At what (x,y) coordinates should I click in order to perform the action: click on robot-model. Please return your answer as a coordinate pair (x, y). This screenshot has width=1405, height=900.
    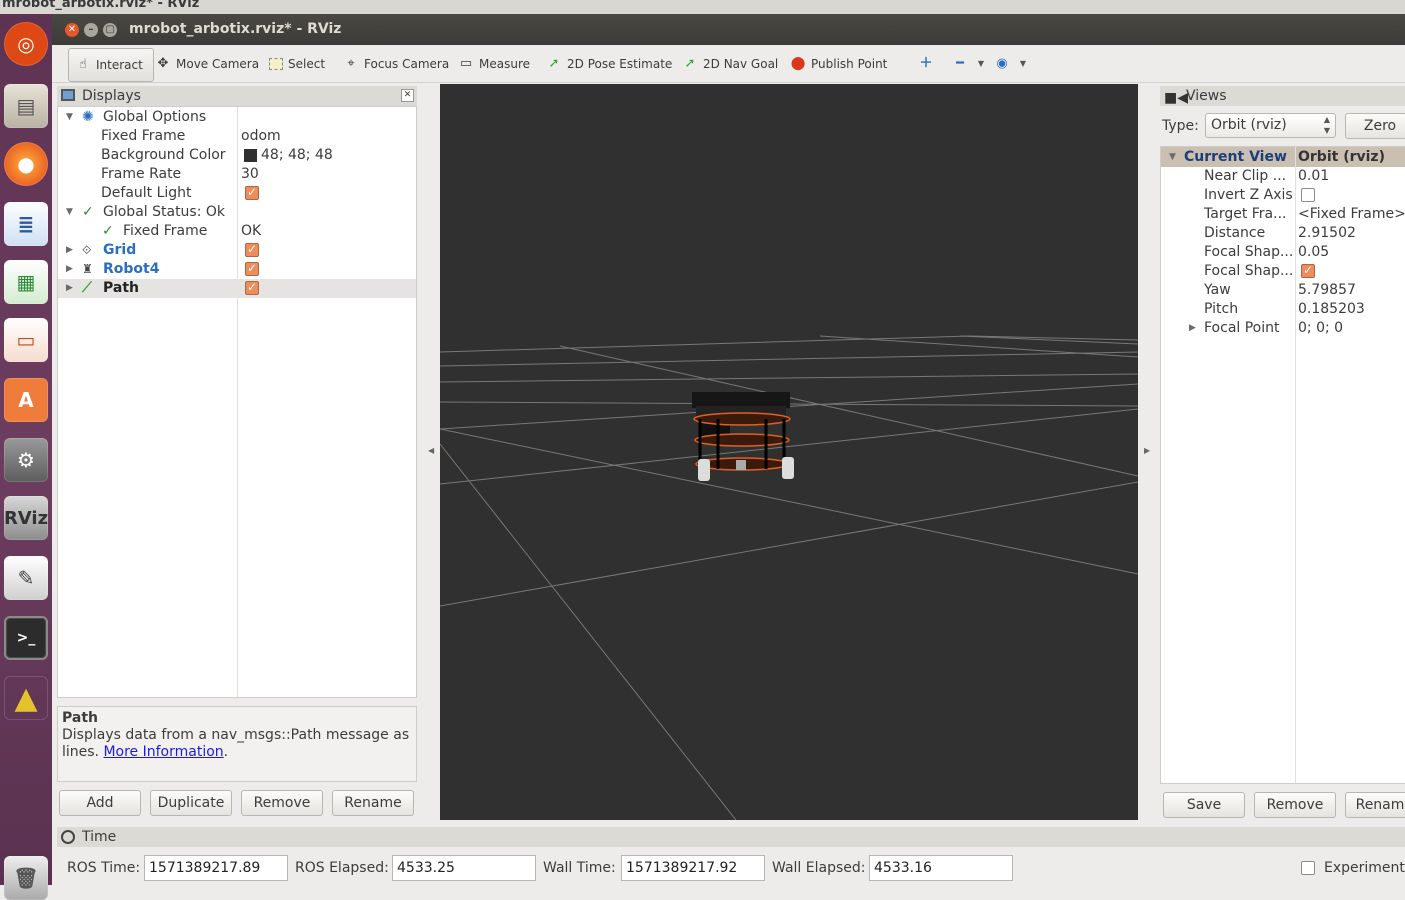
    Looking at the image, I should click on (743, 436).